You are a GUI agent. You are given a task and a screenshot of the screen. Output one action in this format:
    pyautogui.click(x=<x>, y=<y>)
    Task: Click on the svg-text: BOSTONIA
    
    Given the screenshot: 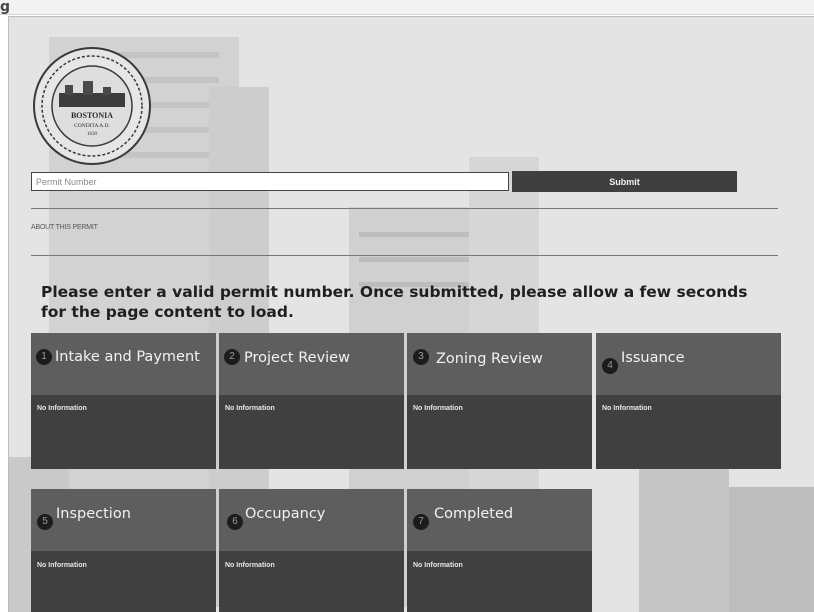 What is the action you would take?
    pyautogui.click(x=92, y=115)
    